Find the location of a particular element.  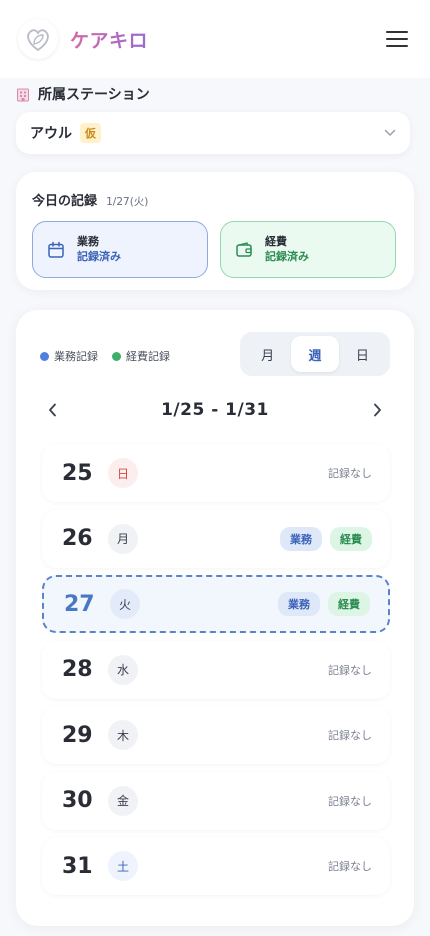

week-range: 1/25 - 1/31 is located at coordinates (215, 410).